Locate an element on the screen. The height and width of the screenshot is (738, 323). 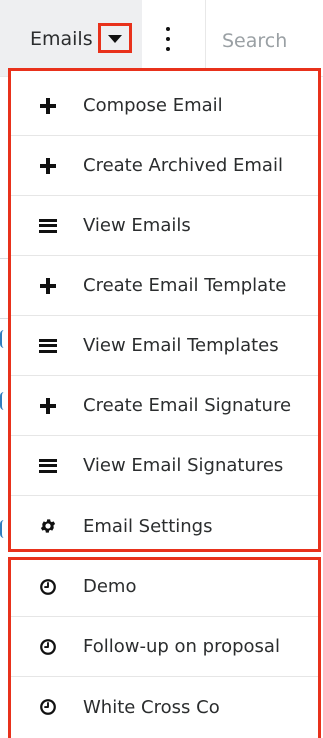
recent-item: White Cross Co is located at coordinates (164, 707).